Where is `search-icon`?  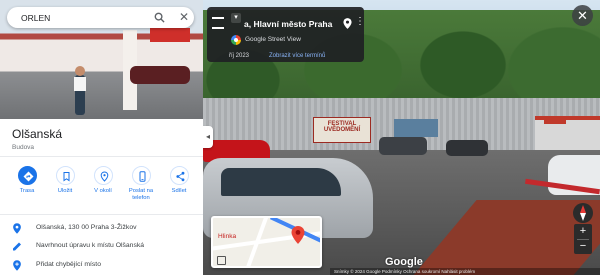 search-icon is located at coordinates (159, 17).